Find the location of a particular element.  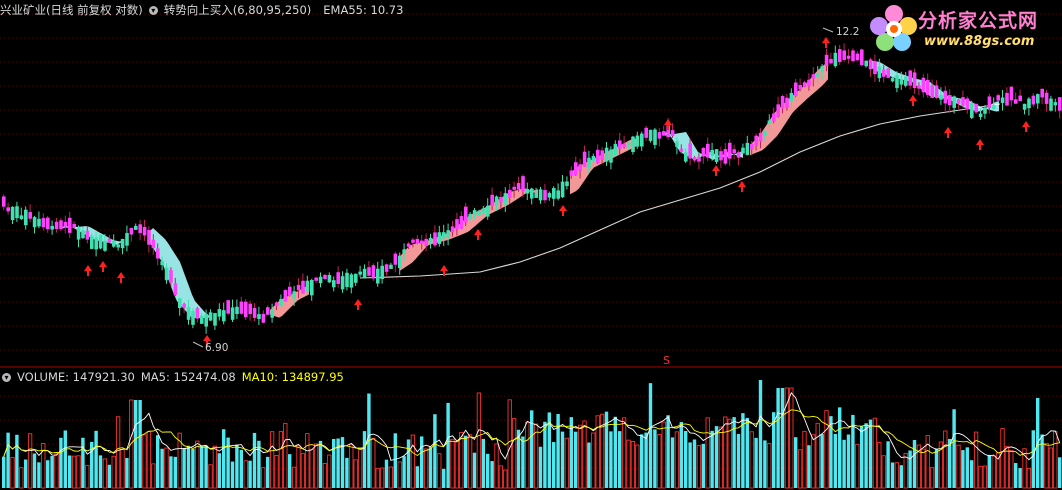

indicator-toggle-icon: ▾ is located at coordinates (153, 10).